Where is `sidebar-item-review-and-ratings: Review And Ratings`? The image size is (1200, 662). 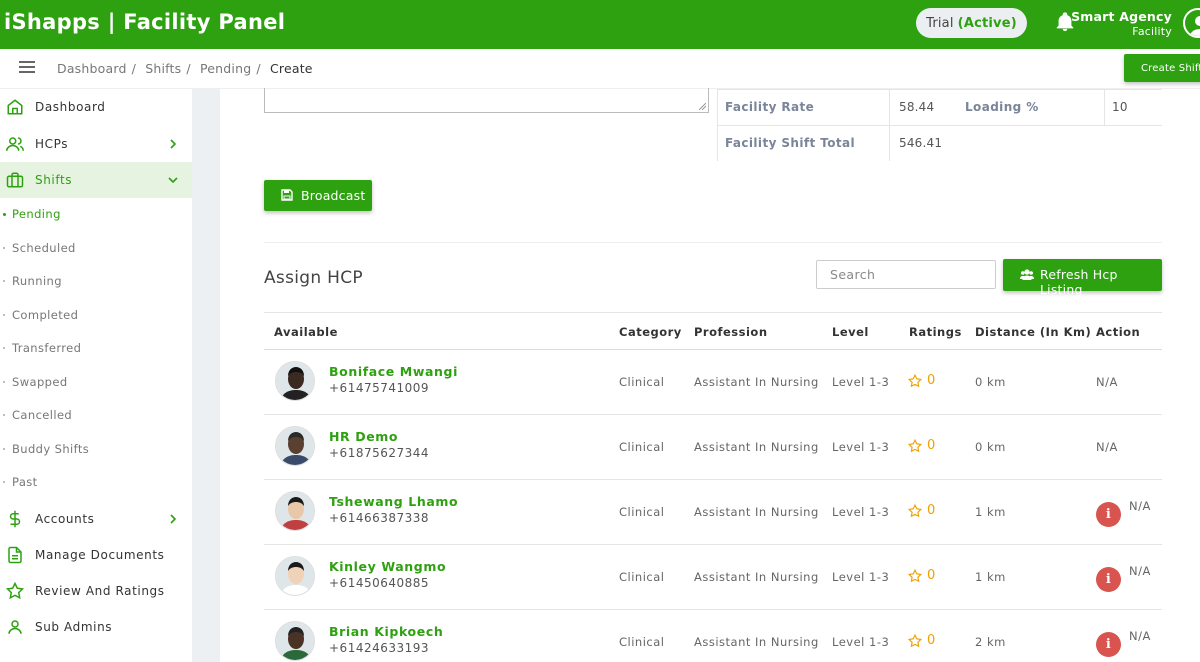
sidebar-item-review-and-ratings: Review And Ratings is located at coordinates (96, 591).